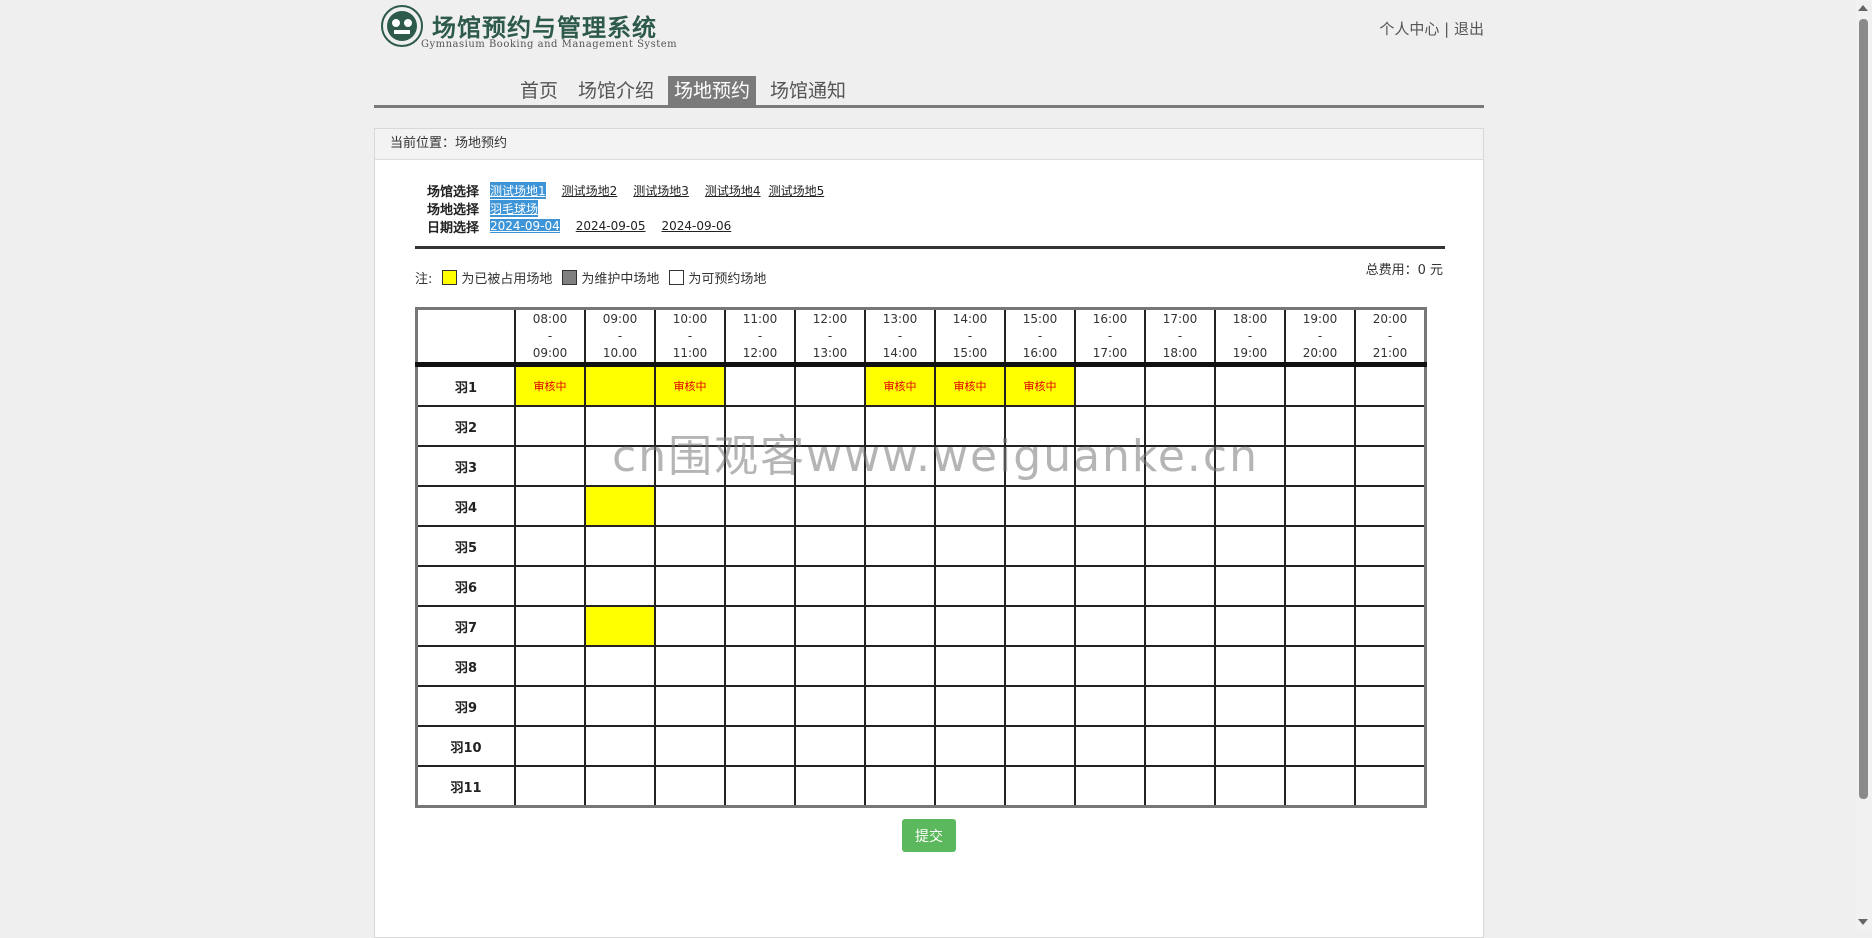 The width and height of the screenshot is (1872, 938). Describe the element at coordinates (1863, 8) in the screenshot. I see `scroll-up-icon` at that location.